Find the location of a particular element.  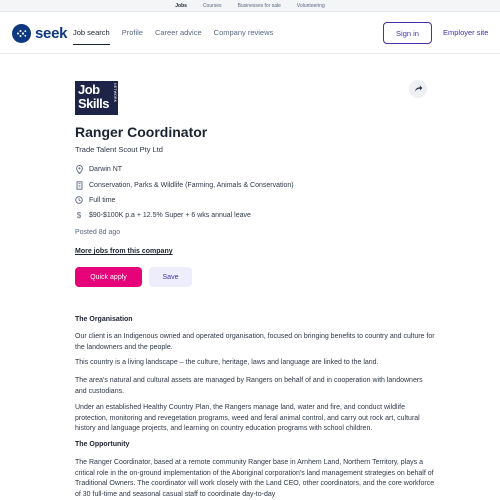

job-location: Darwin NT is located at coordinates (106, 169).